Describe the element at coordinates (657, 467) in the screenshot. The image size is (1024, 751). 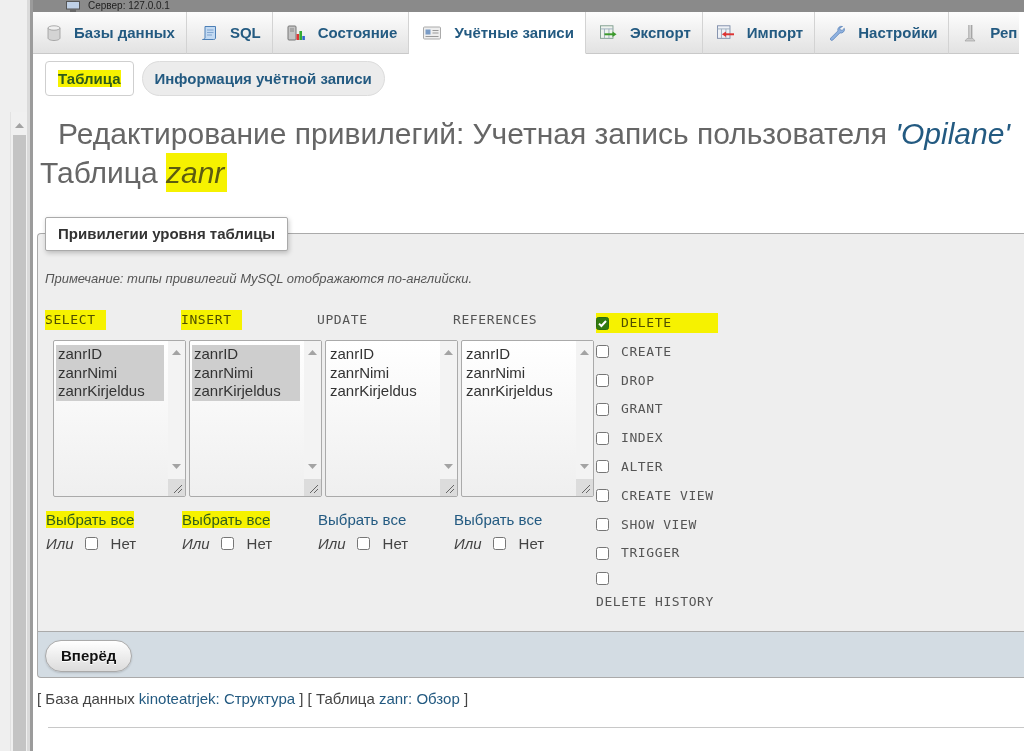
I see `privilege-option: ALTER` at that location.